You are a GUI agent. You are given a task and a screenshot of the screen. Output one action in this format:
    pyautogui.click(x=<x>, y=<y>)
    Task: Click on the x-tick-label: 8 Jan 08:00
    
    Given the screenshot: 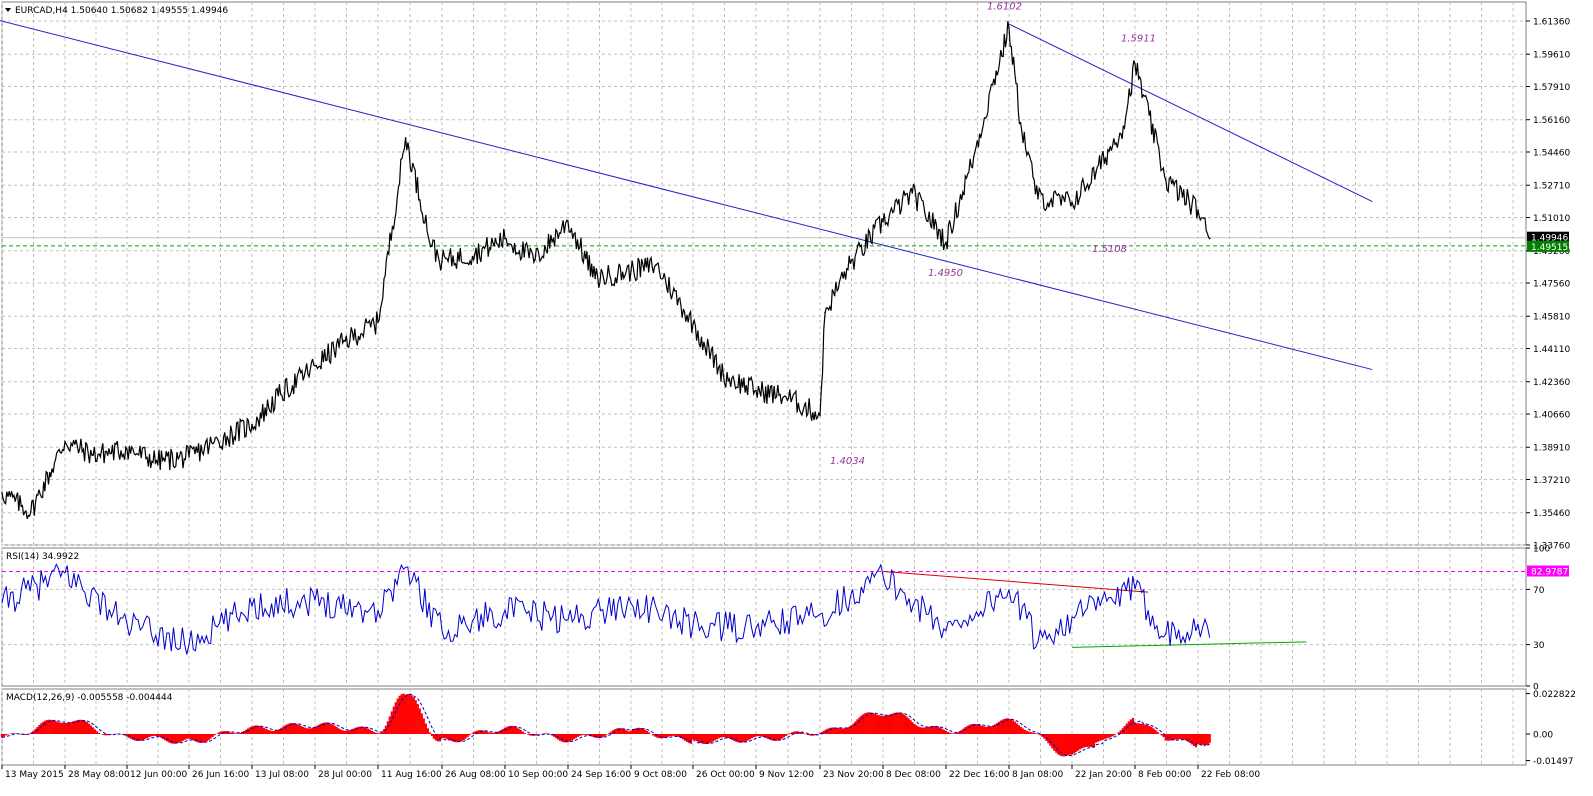 What is the action you would take?
    pyautogui.click(x=1038, y=775)
    